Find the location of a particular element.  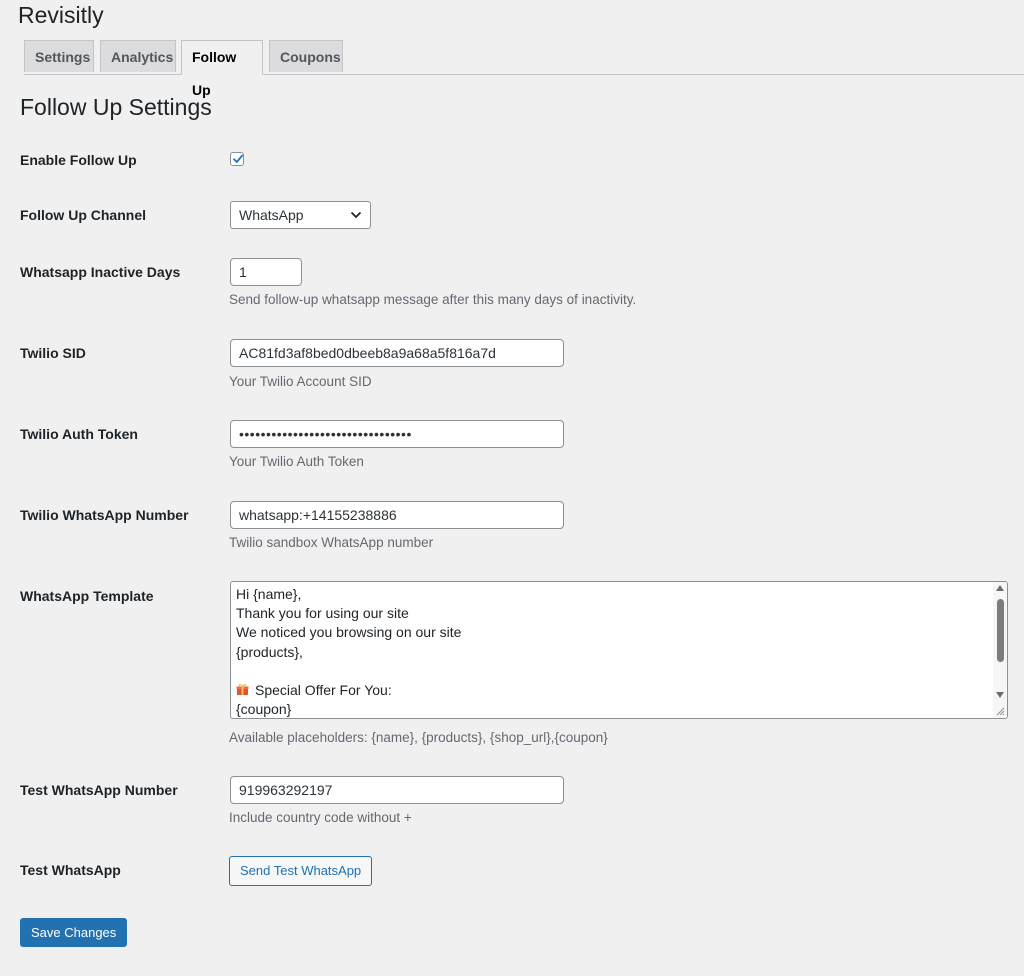

test-whatsapp-label: Test WhatsApp is located at coordinates (70, 870).